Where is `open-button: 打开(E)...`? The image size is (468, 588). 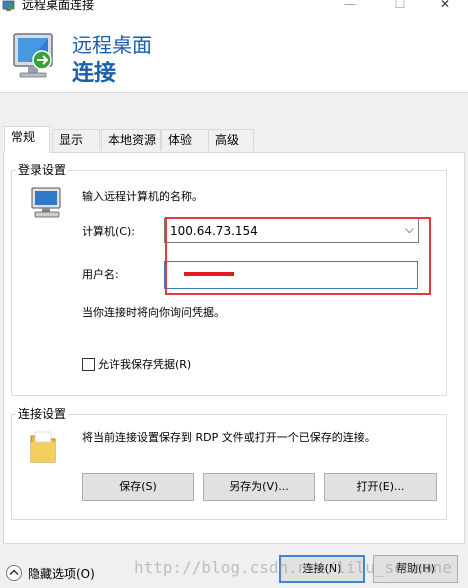
open-button: 打开(E)... is located at coordinates (380, 487).